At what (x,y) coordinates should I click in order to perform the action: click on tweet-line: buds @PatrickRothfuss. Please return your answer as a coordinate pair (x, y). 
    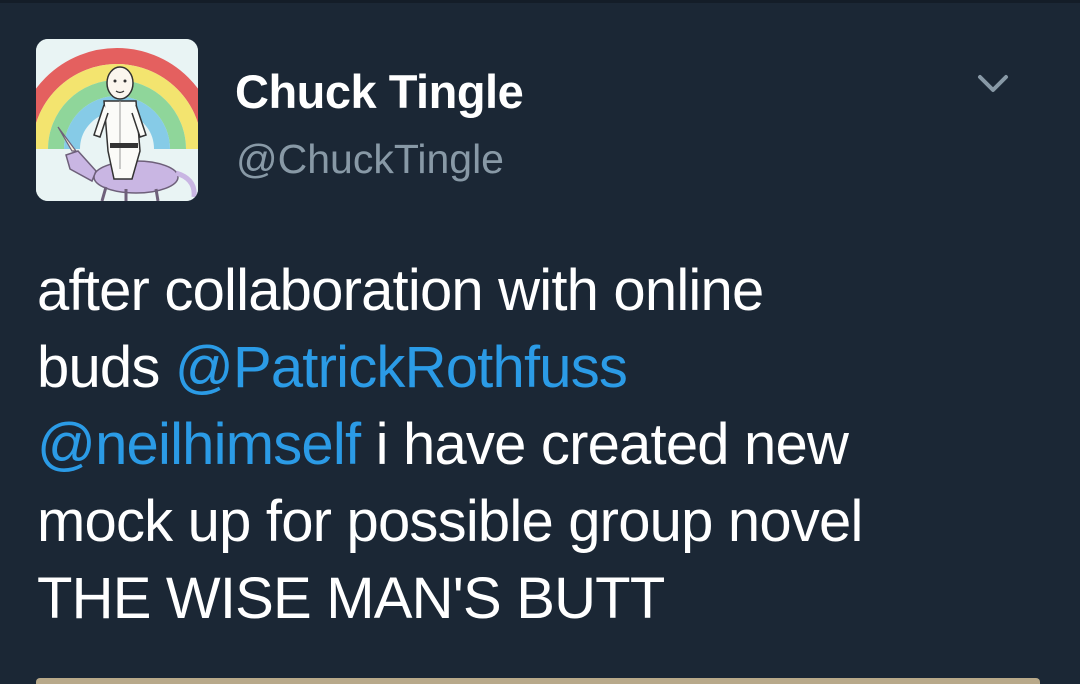
    Looking at the image, I should click on (552, 367).